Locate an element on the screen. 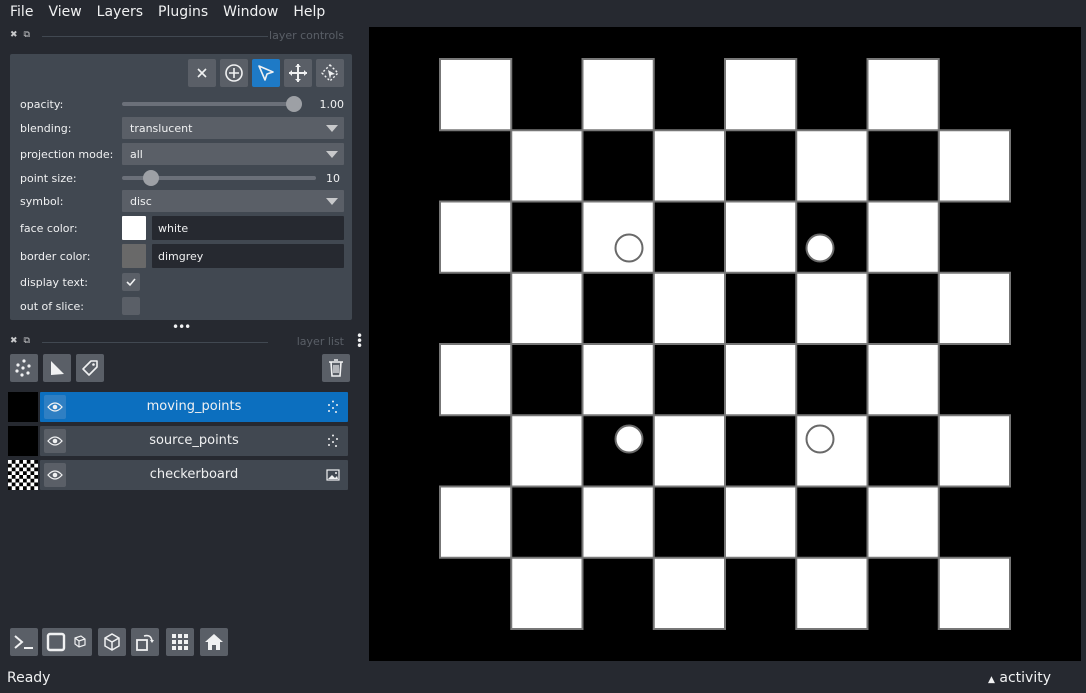 This screenshot has width=1086, height=693. layer-tools is located at coordinates (180, 369).